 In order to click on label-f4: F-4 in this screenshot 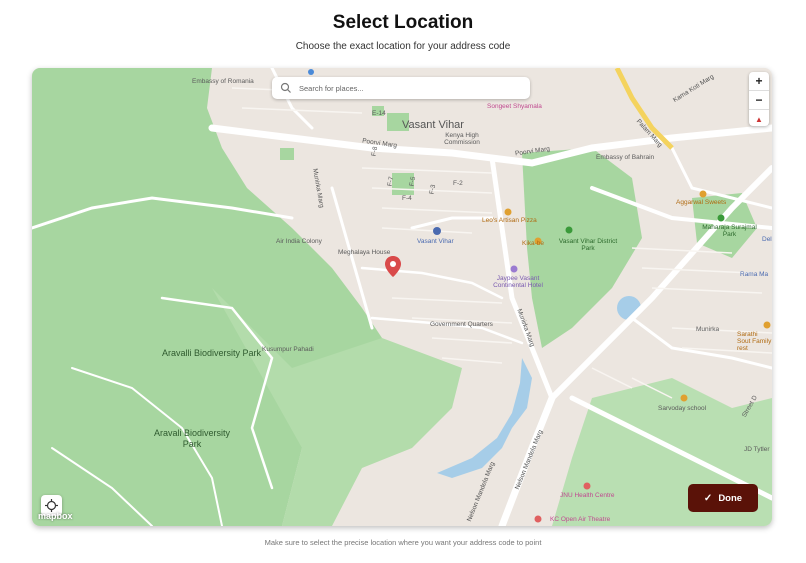, I will do `click(407, 198)`.